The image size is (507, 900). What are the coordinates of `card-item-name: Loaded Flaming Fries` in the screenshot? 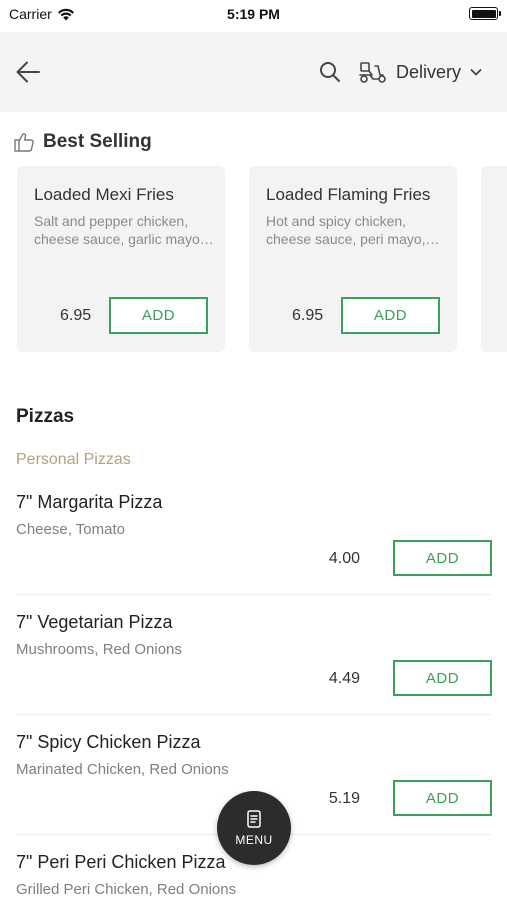 It's located at (348, 194).